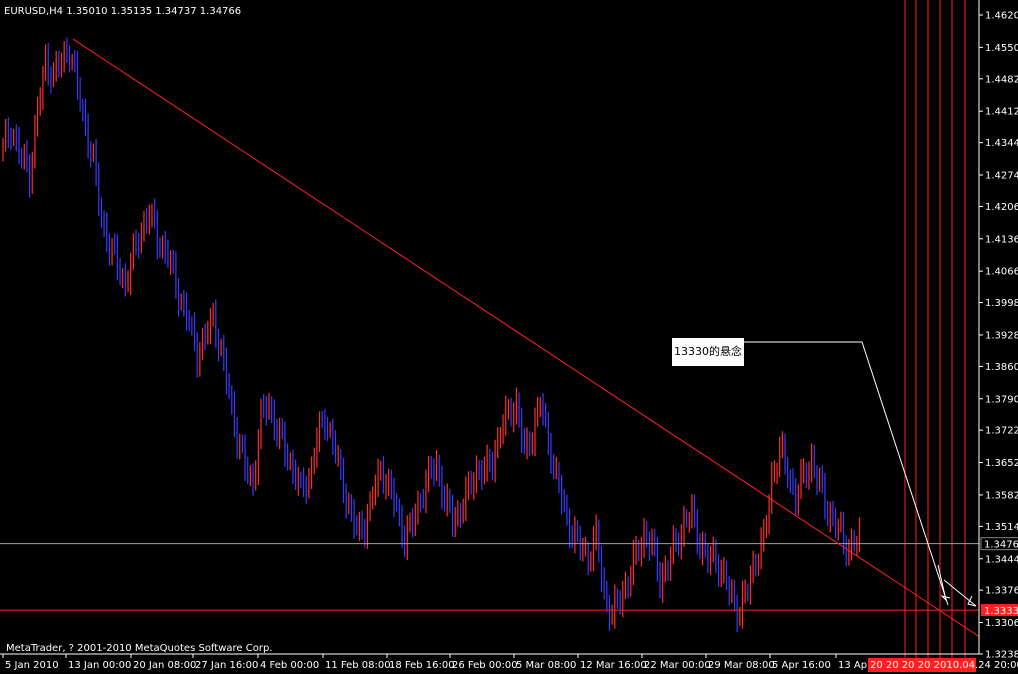  I want to click on arrow-marker, so click(960, 593).